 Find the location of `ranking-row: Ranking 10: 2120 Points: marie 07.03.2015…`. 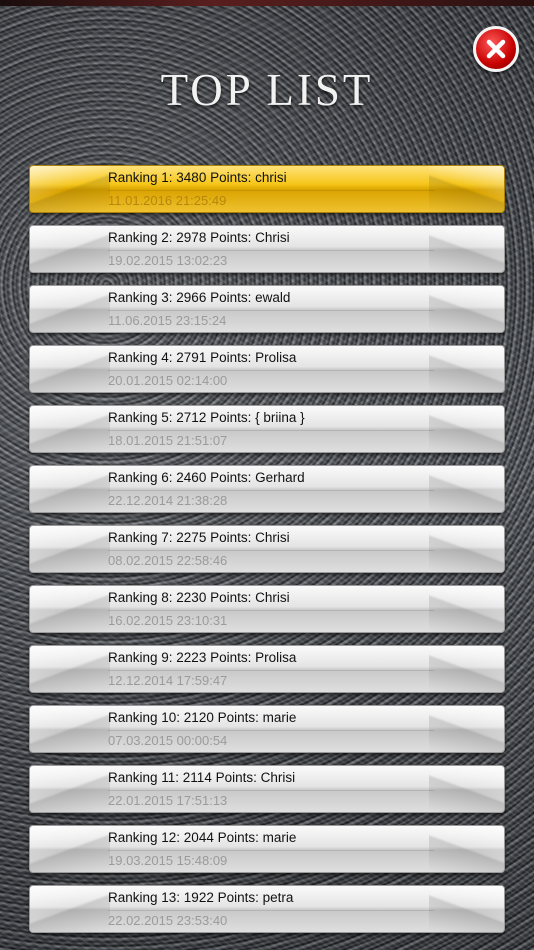

ranking-row: Ranking 10: 2120 Points: marie 07.03.2015… is located at coordinates (267, 729).